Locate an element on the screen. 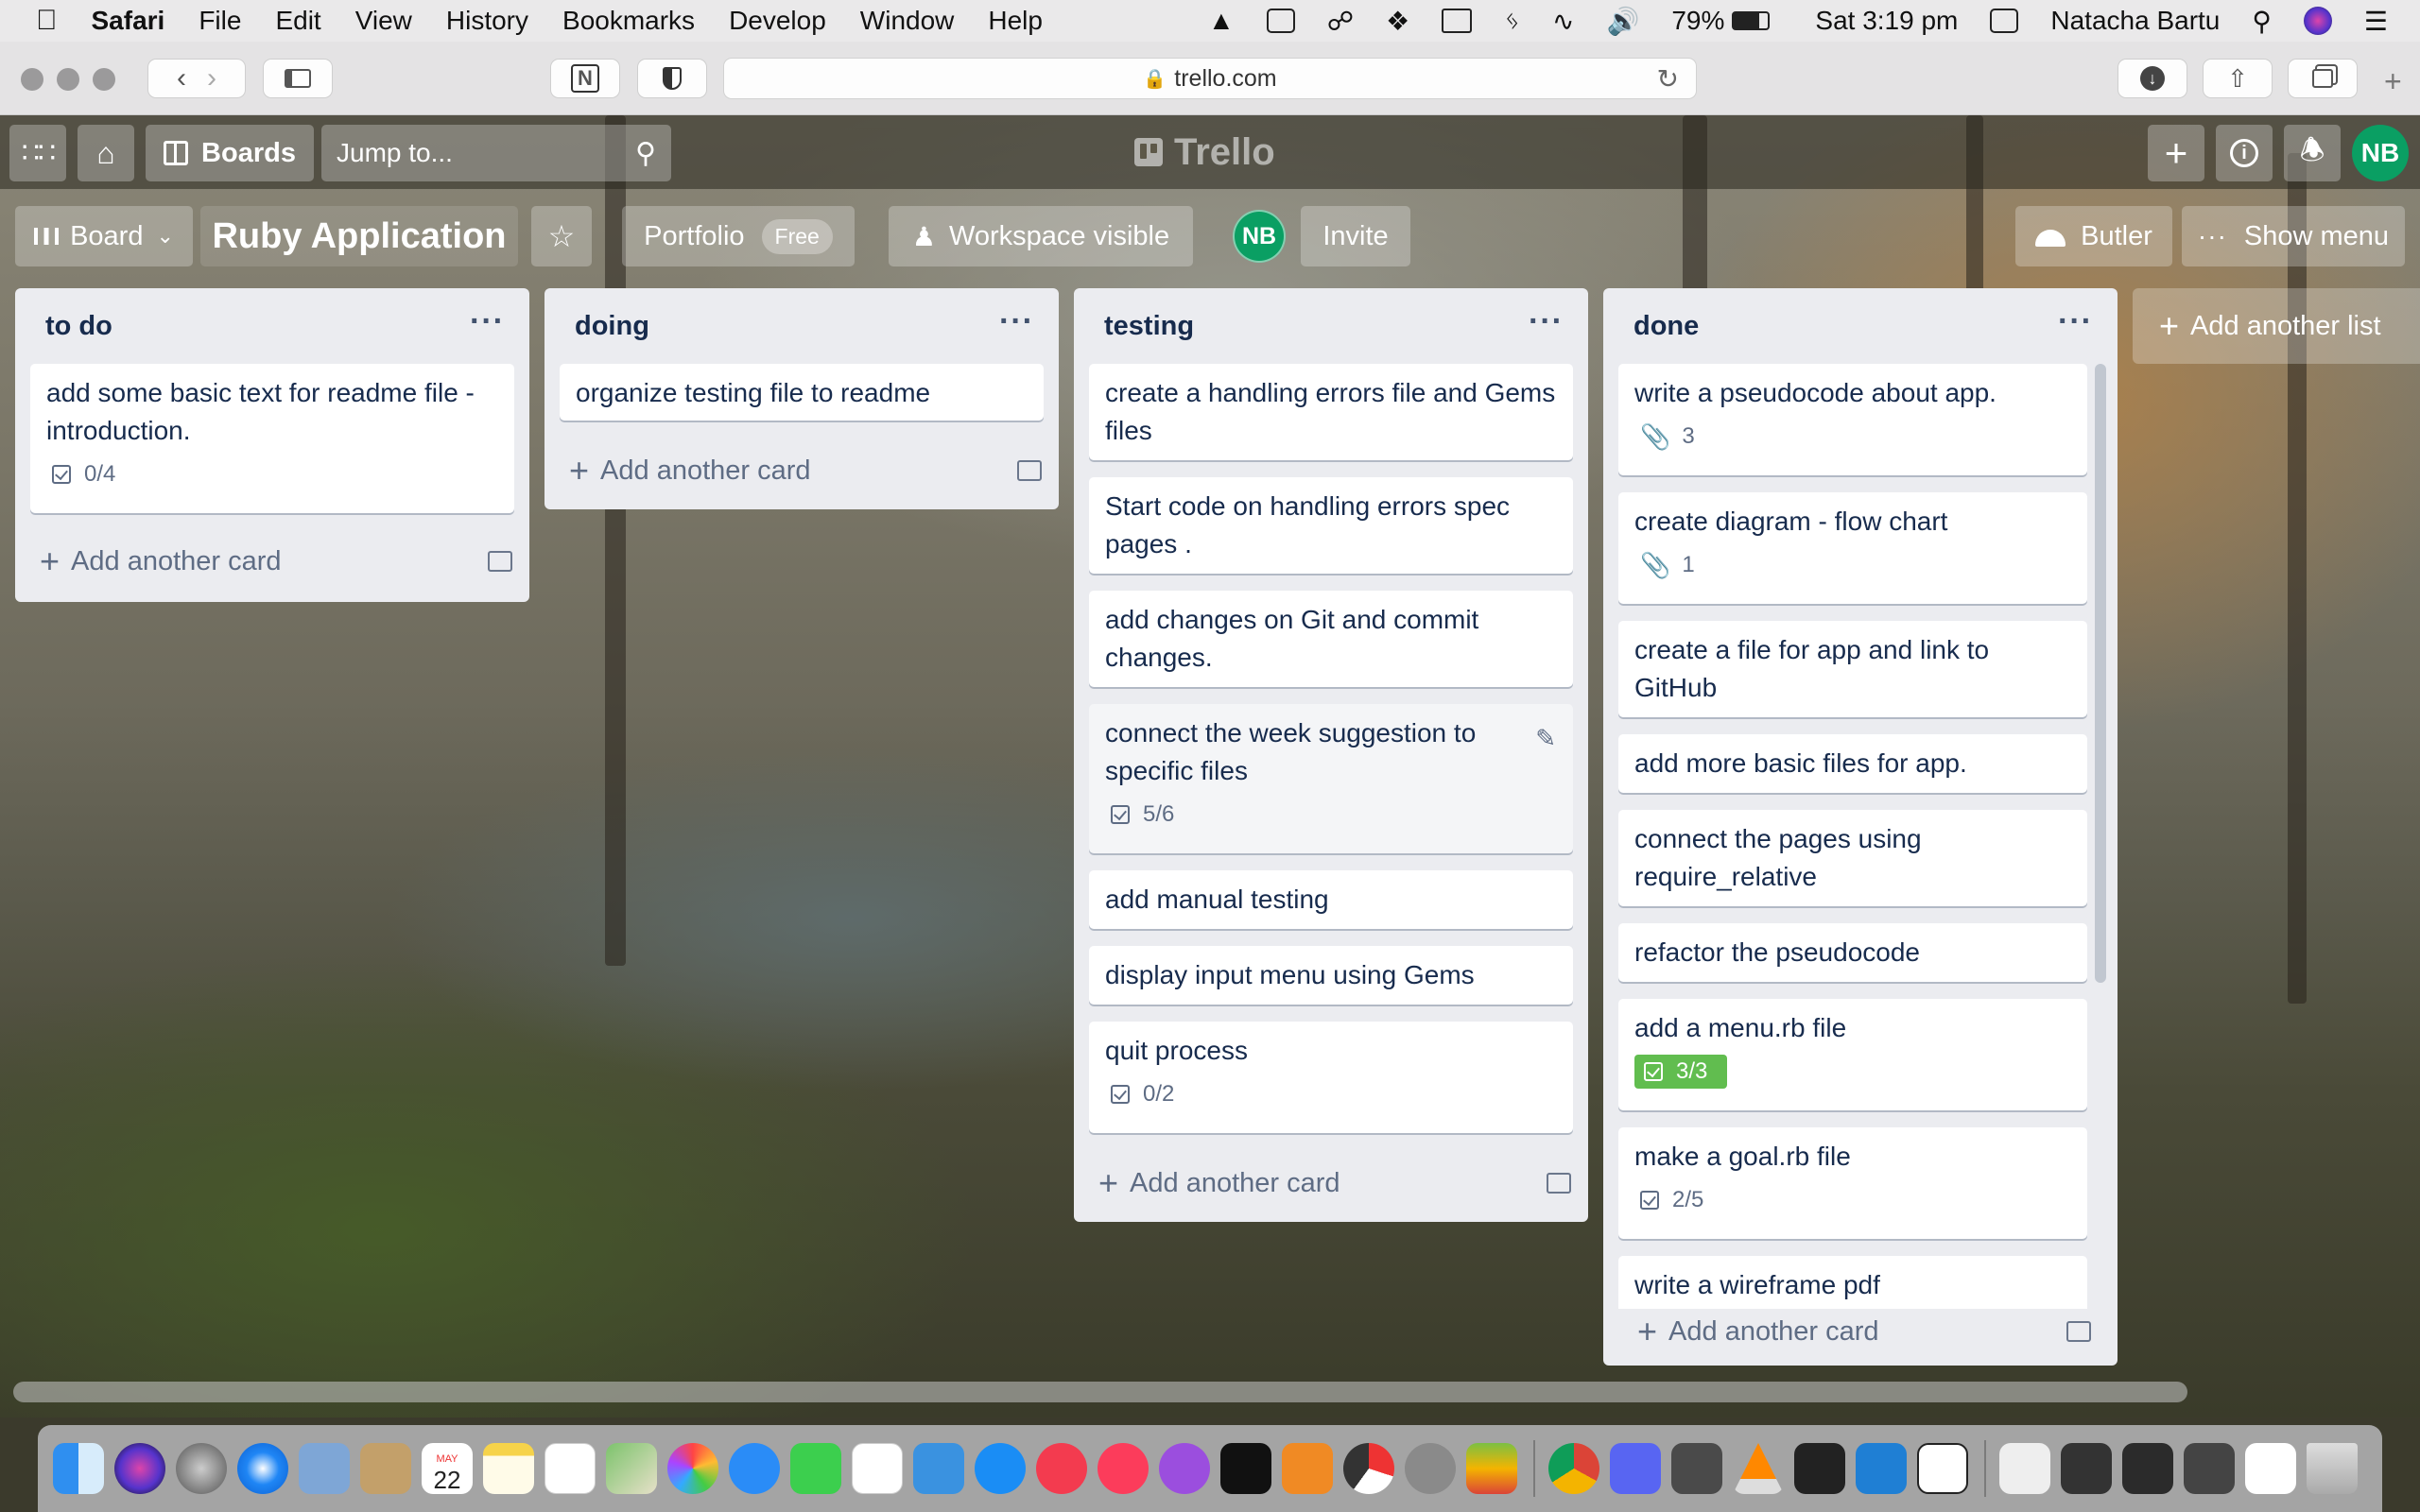 The image size is (2420, 1512). music-icon is located at coordinates (1123, 1468).